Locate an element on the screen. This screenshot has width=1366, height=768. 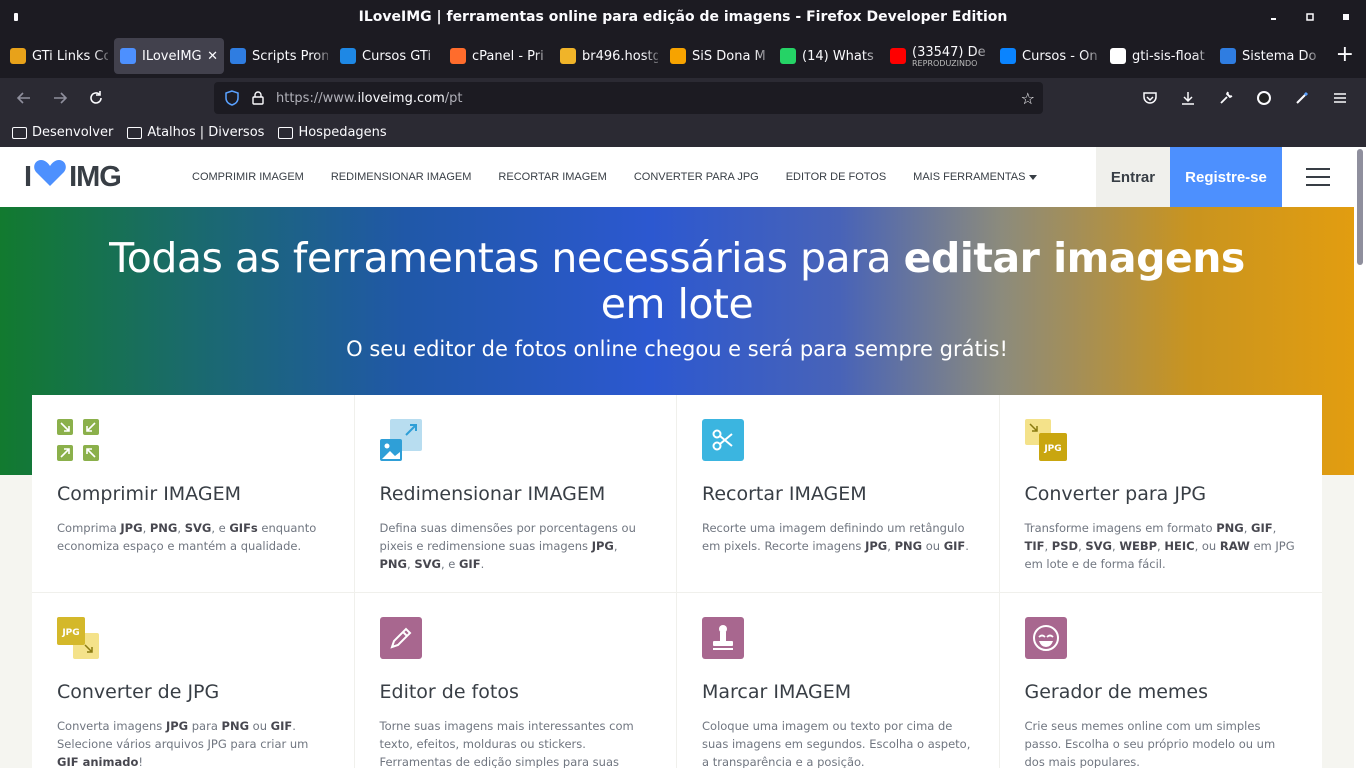
tab-label-text: Scripts Pron is located at coordinates (290, 56).